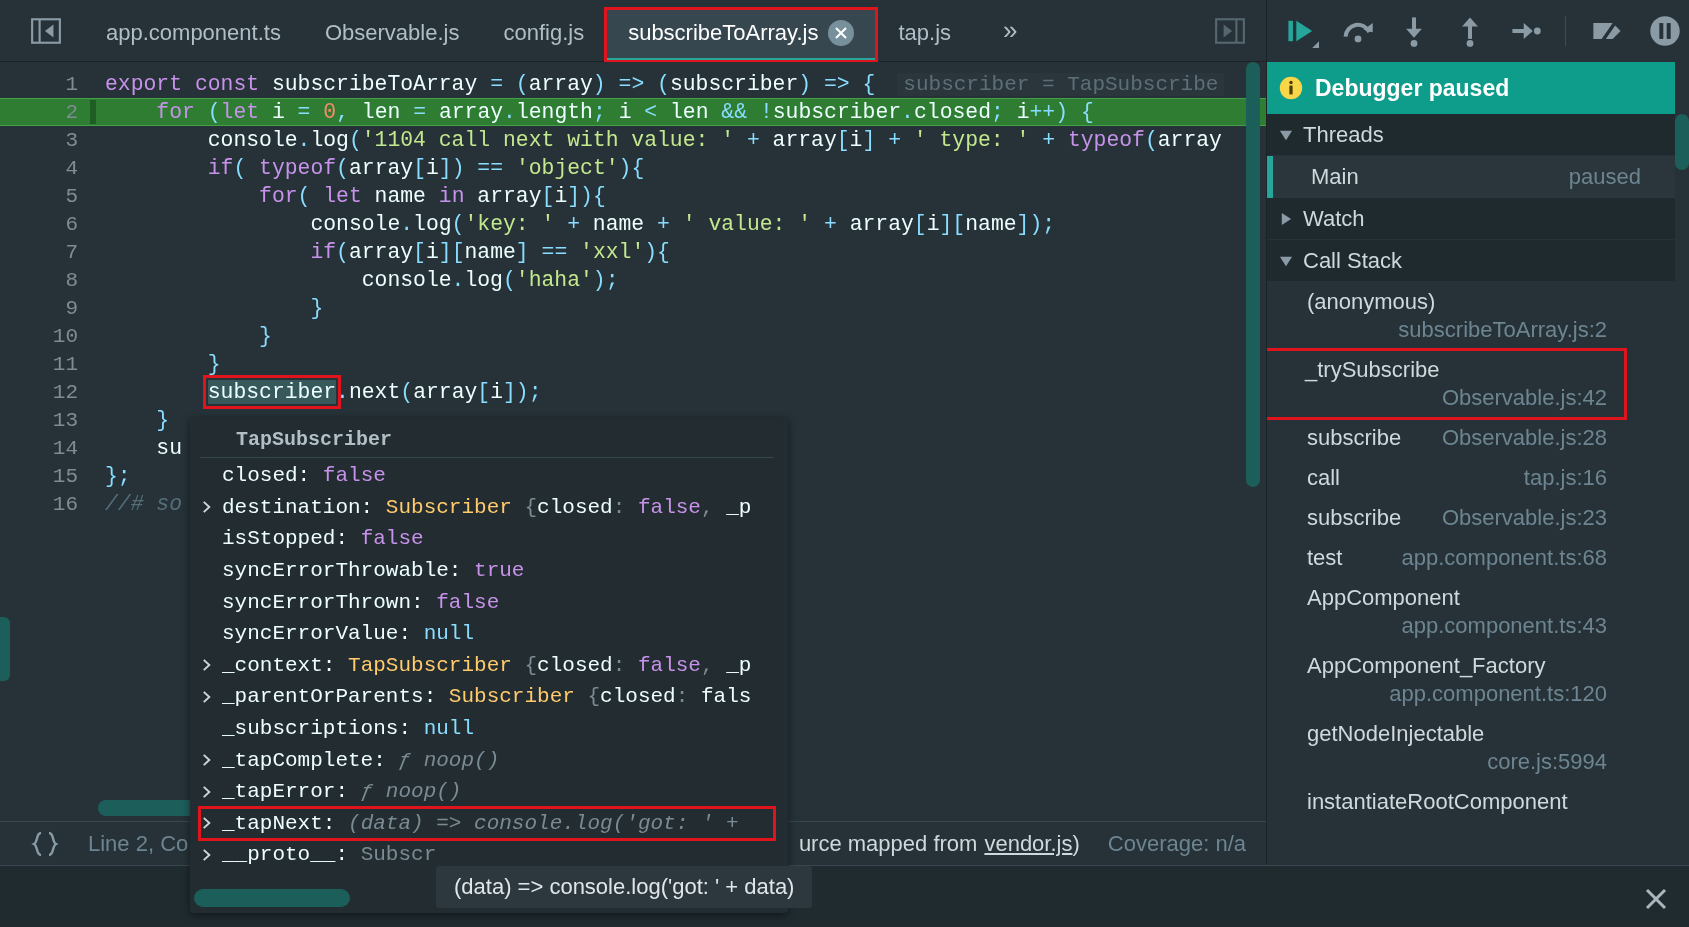 The width and height of the screenshot is (1689, 927). What do you see at coordinates (65, 364) in the screenshot?
I see `line-number: 11` at bounding box center [65, 364].